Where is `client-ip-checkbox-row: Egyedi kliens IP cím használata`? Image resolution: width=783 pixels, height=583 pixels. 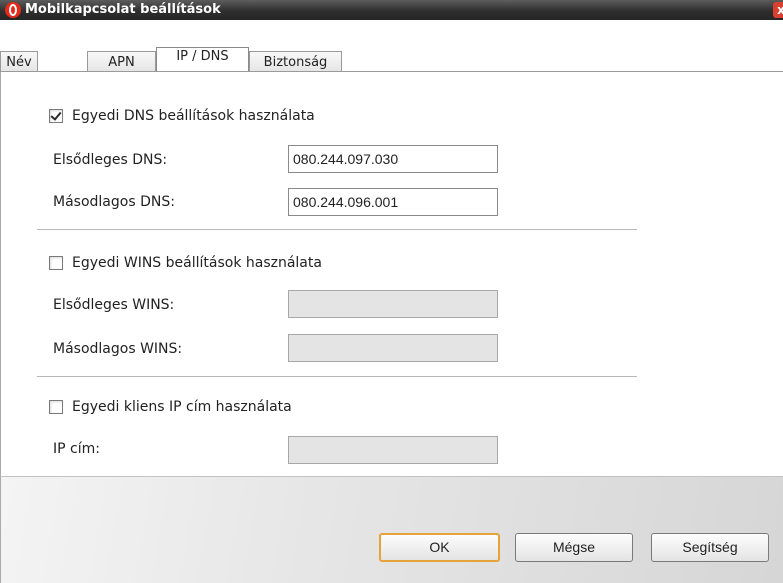 client-ip-checkbox-row: Egyedi kliens IP cím használata is located at coordinates (170, 407).